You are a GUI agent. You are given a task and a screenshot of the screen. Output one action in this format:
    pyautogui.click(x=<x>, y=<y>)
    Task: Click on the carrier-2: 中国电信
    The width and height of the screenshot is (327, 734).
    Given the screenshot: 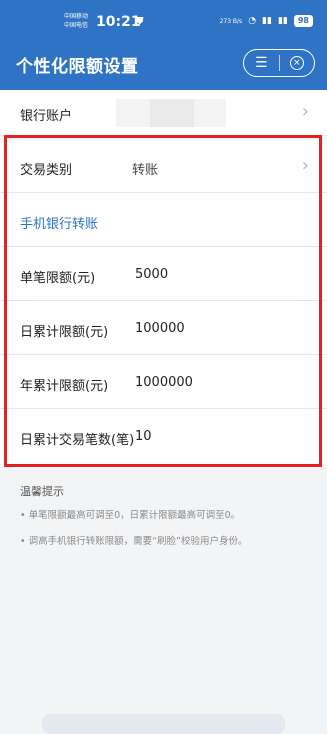 What is the action you would take?
    pyautogui.click(x=76, y=25)
    